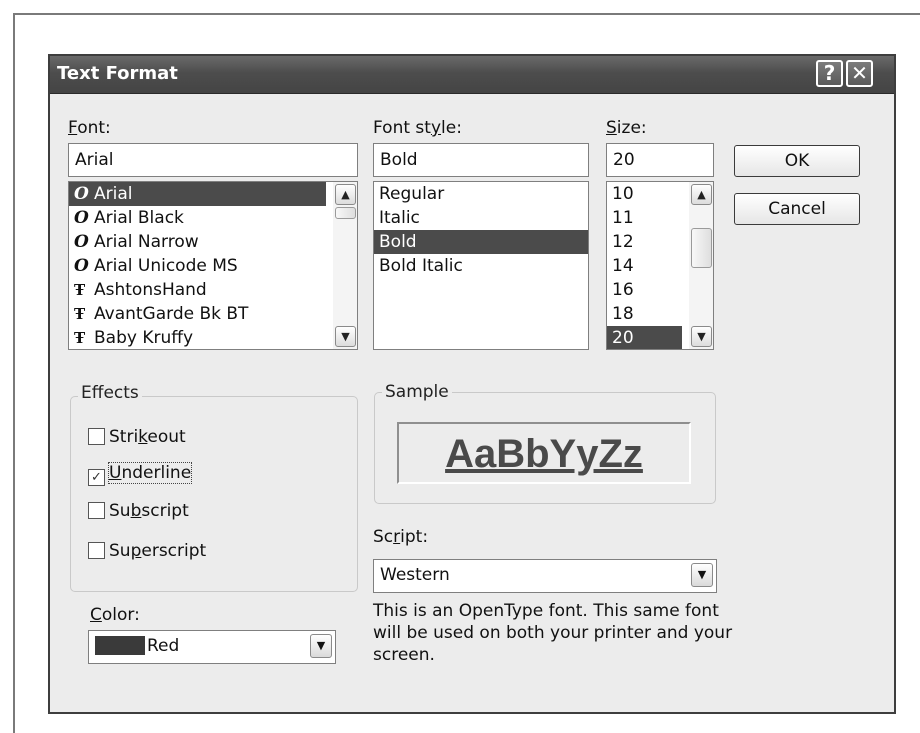 Image resolution: width=920 pixels, height=733 pixels. Describe the element at coordinates (644, 290) in the screenshot. I see `list-item: 16` at that location.